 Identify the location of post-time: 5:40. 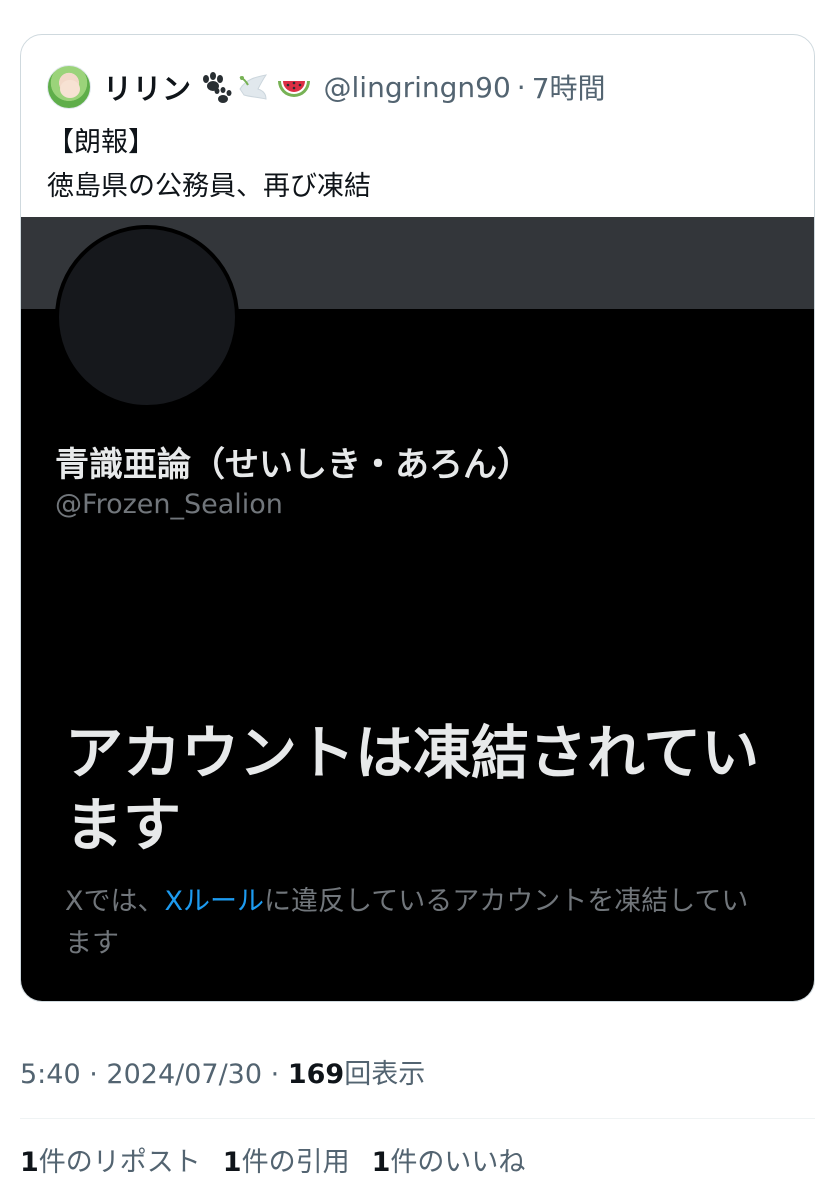
(50, 1074).